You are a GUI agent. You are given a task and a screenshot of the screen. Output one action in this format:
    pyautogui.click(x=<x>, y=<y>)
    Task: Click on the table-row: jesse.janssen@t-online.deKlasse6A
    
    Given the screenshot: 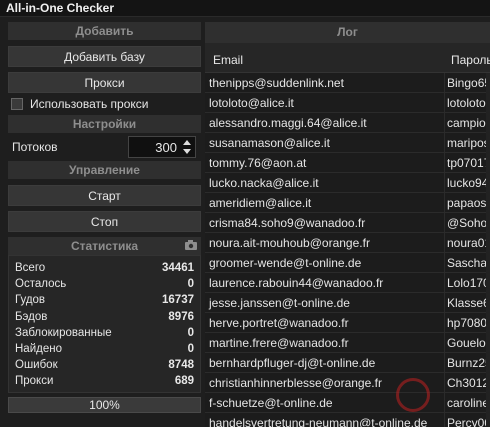 What is the action you would take?
    pyautogui.click(x=347, y=303)
    